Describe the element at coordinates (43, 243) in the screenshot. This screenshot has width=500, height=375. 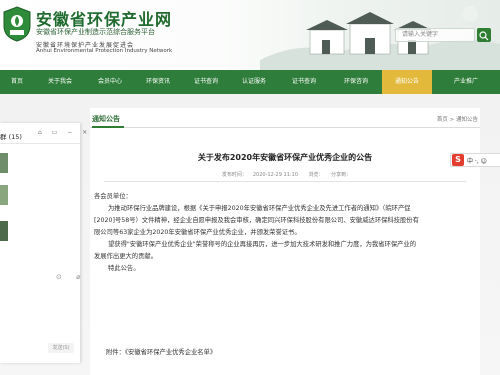
I see `chat-window: 群 (15) ⌂ ▭ − ✕ ⊙ ⌀ 发送(S)` at that location.